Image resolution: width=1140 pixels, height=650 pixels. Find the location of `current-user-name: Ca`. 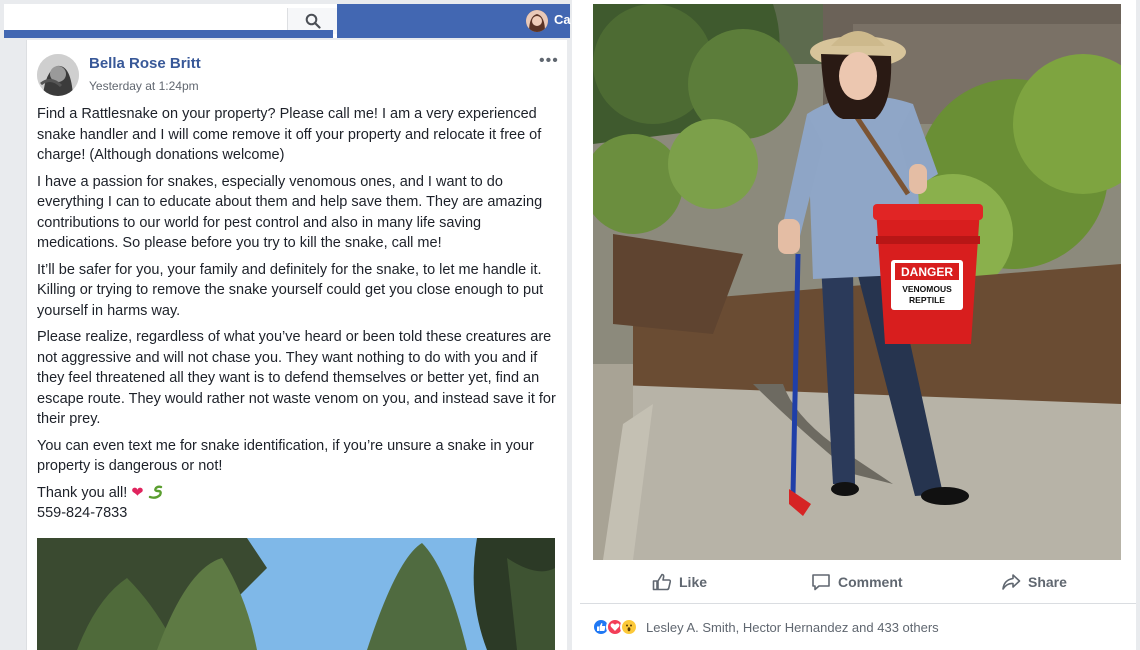

current-user-name: Ca is located at coordinates (562, 19).